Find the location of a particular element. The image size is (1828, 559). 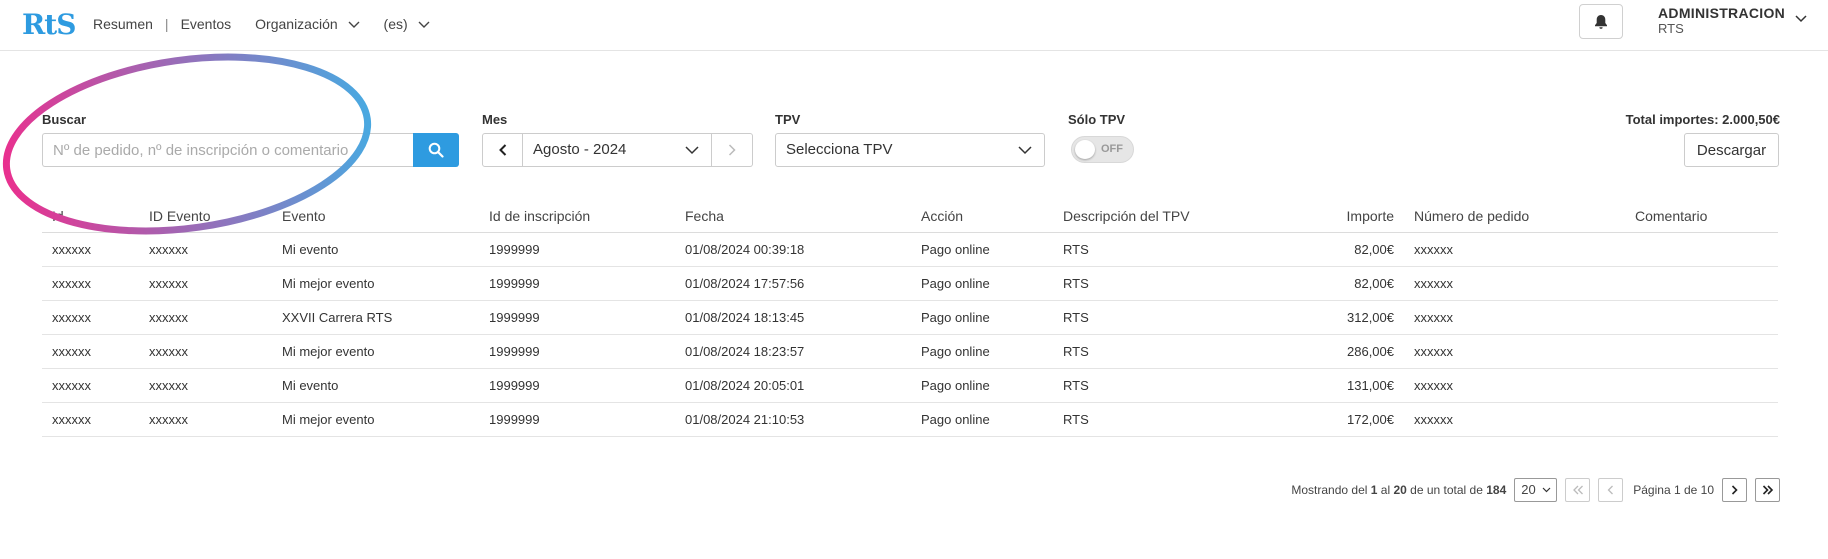

prev-page-button is located at coordinates (1611, 490).